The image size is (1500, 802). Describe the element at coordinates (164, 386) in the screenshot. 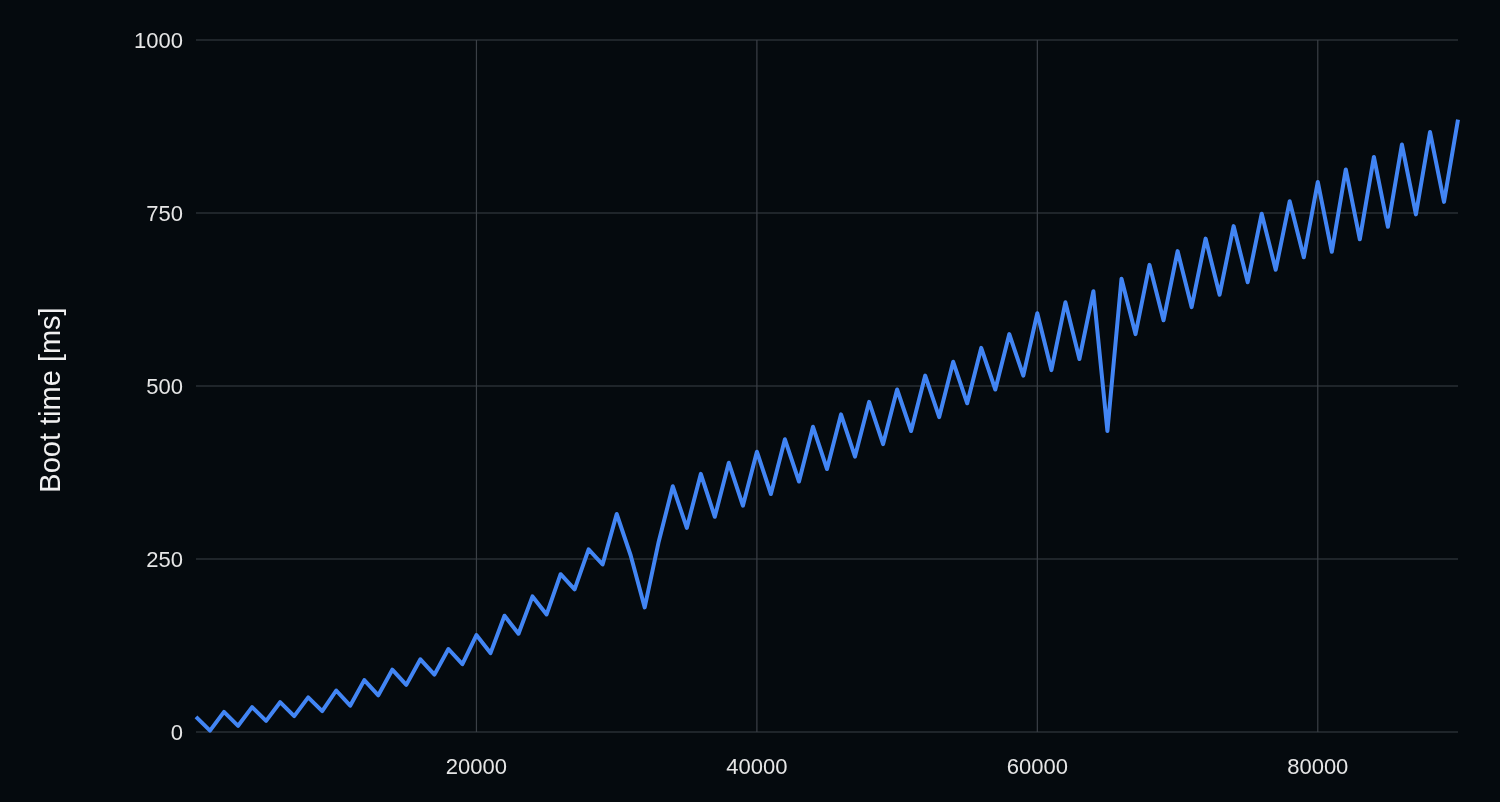

I see `y-tick-label: 500` at that location.